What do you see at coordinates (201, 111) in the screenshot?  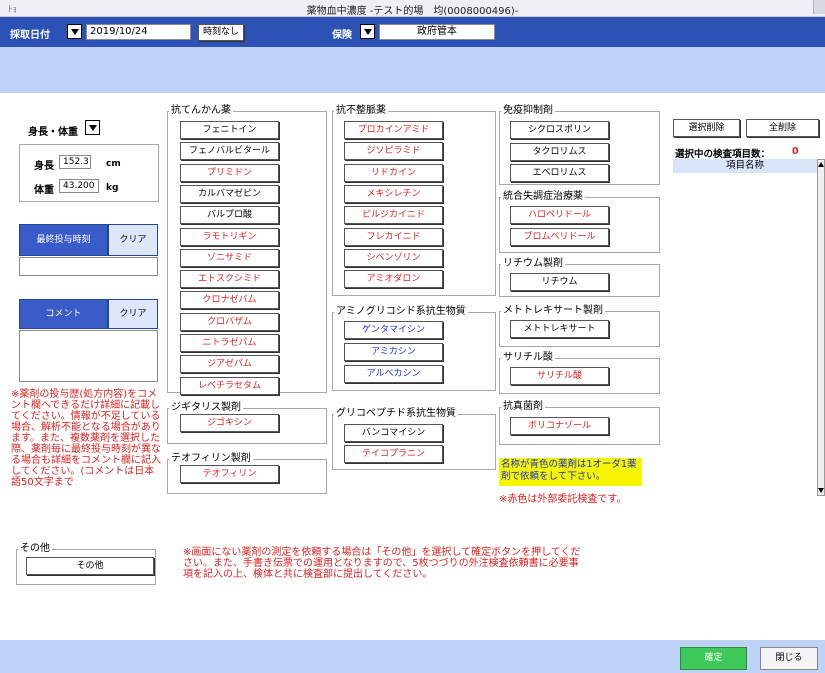 I see `group-title-antiepileptic: 抗てんかん薬` at bounding box center [201, 111].